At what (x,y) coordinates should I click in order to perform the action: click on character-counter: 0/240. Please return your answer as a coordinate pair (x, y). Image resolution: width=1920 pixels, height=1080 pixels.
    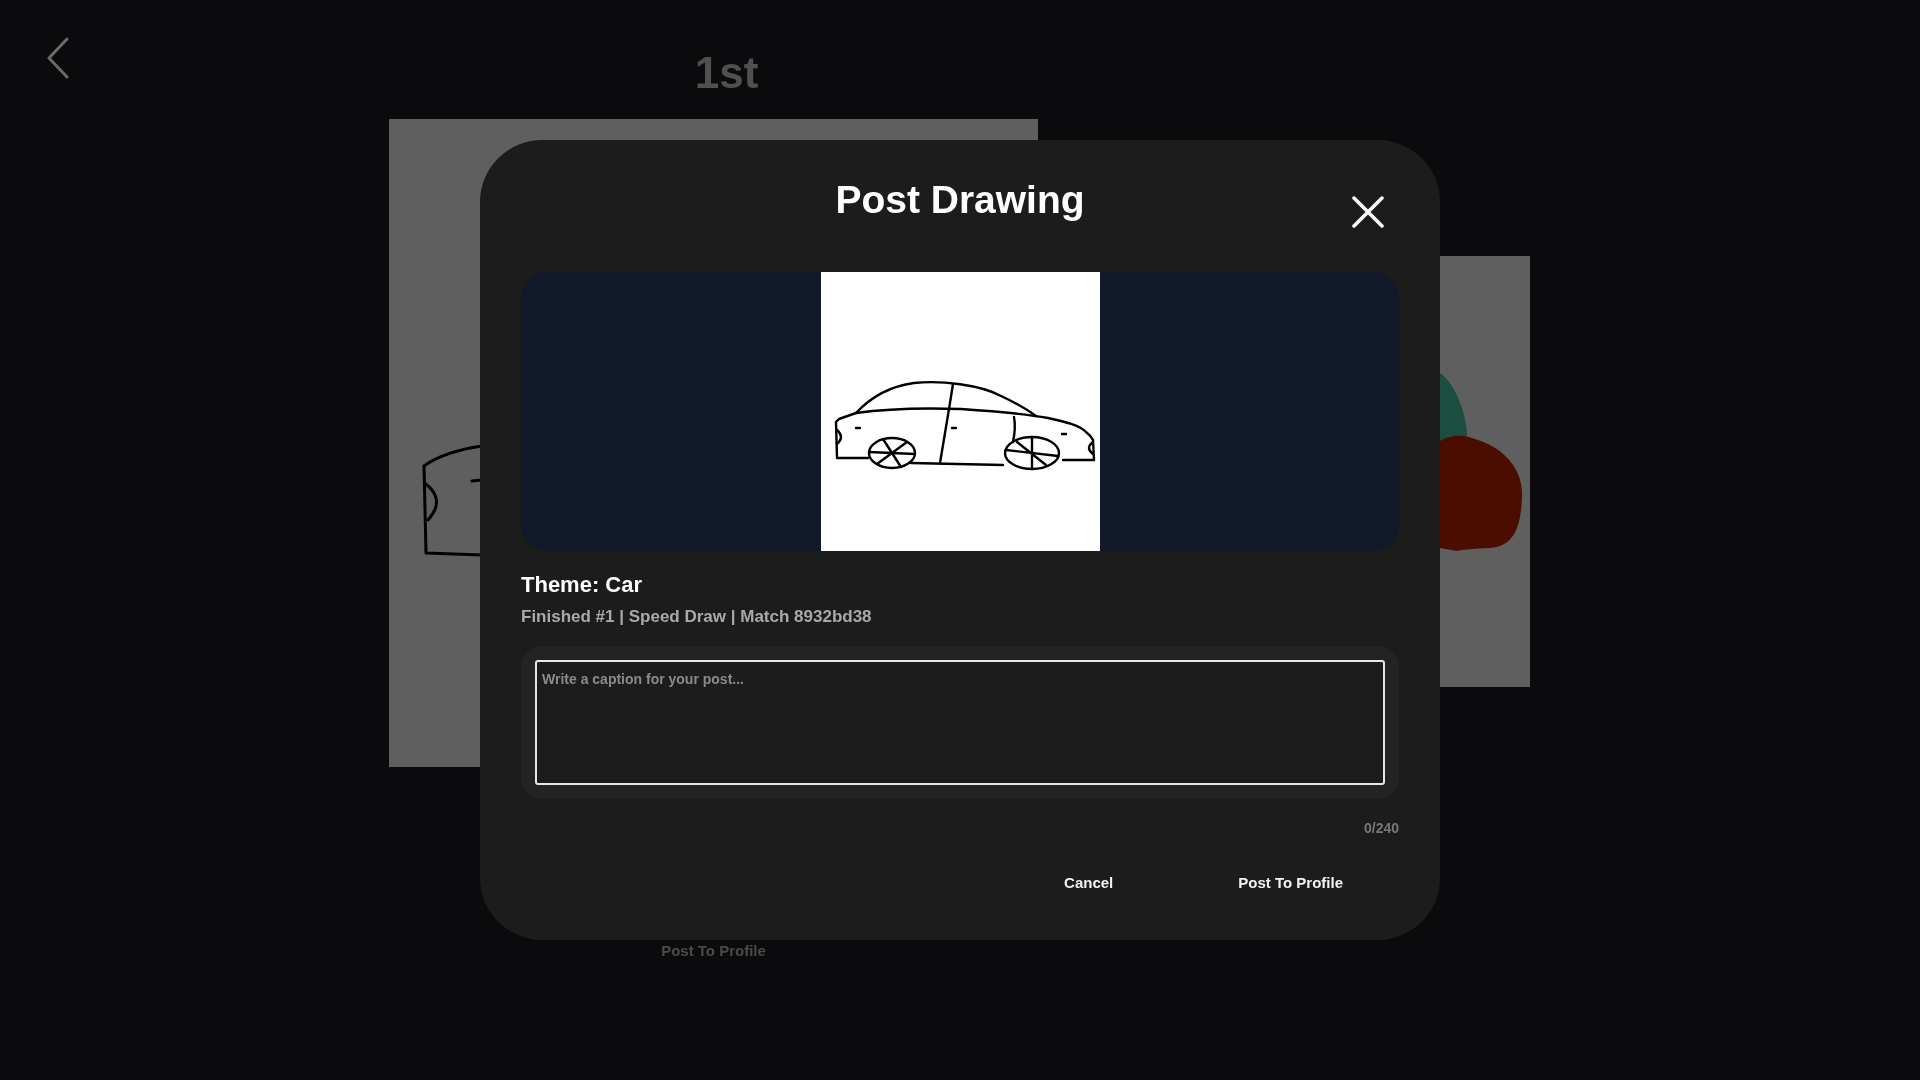
    Looking at the image, I should click on (1381, 828).